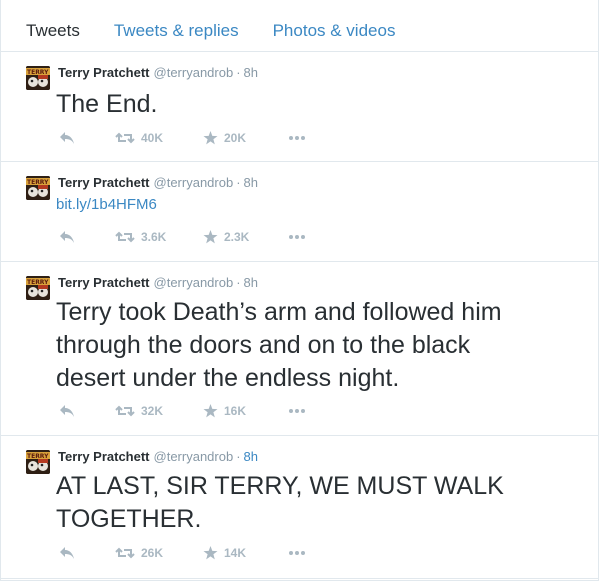 The width and height of the screenshot is (599, 582). I want to click on retweet-count: 40K, so click(152, 138).